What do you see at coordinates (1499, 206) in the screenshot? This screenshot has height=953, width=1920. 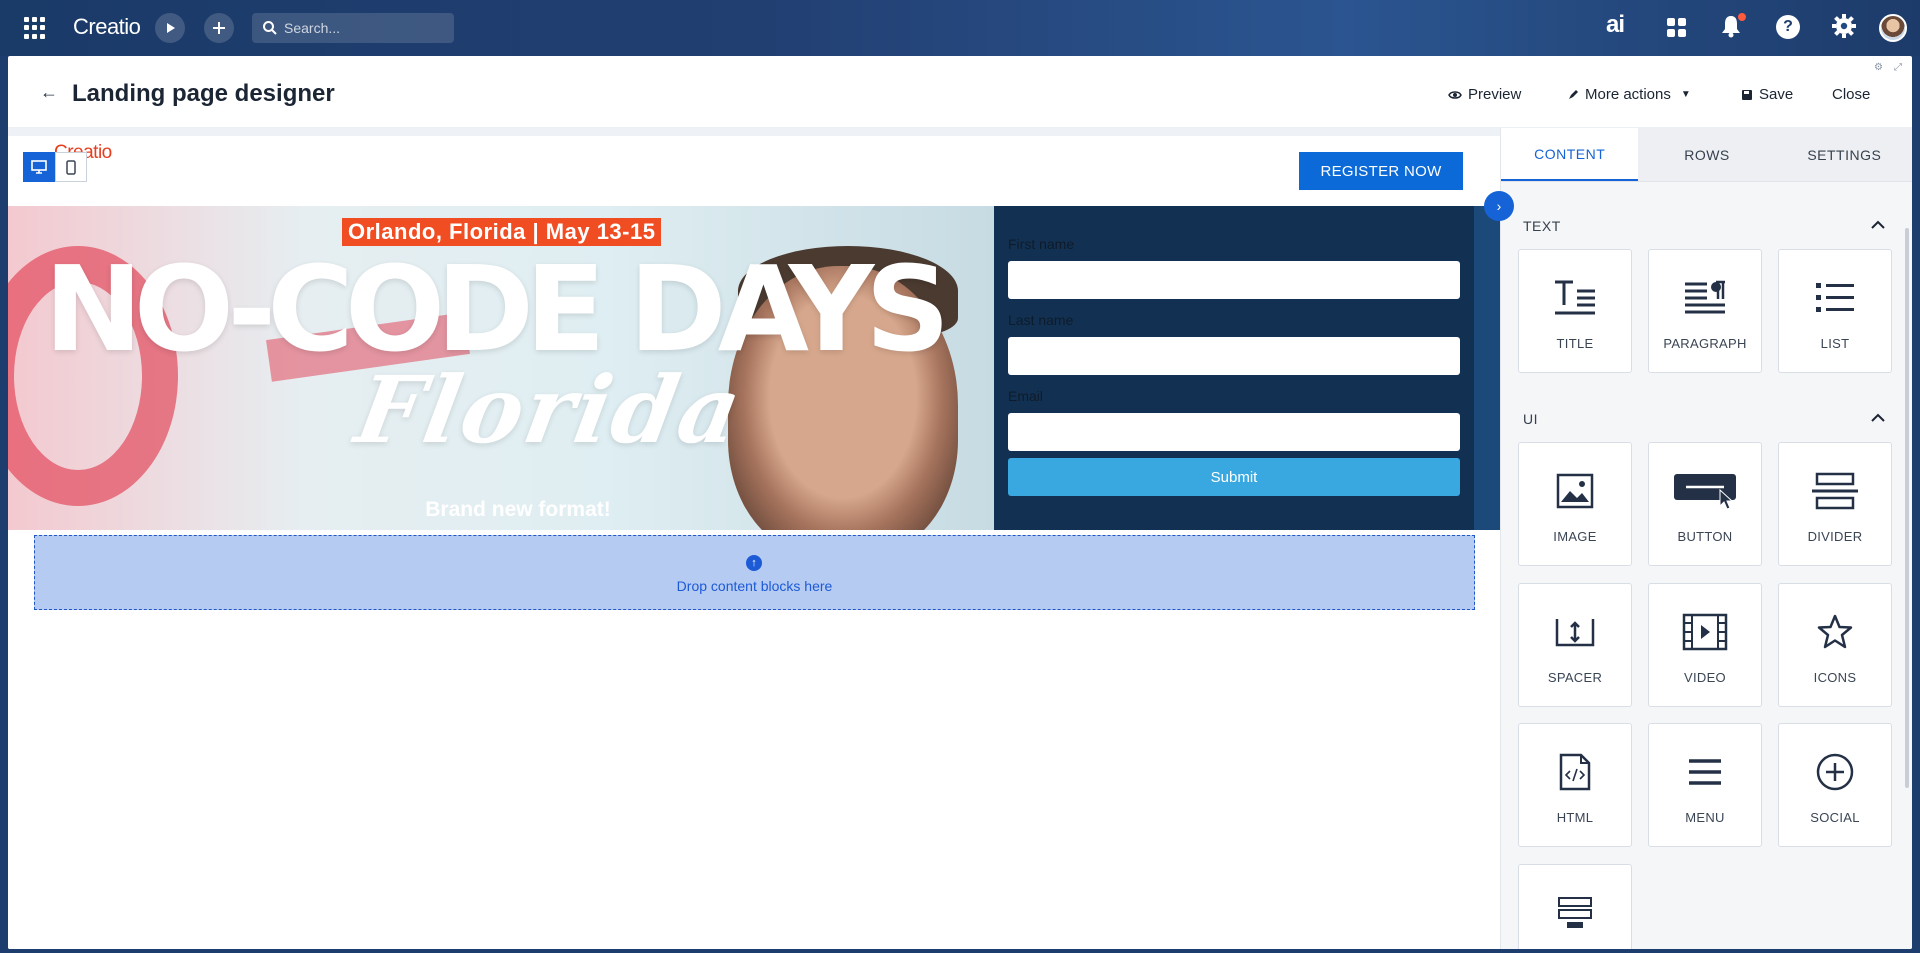 I see `collapse-panel-icon: ›` at bounding box center [1499, 206].